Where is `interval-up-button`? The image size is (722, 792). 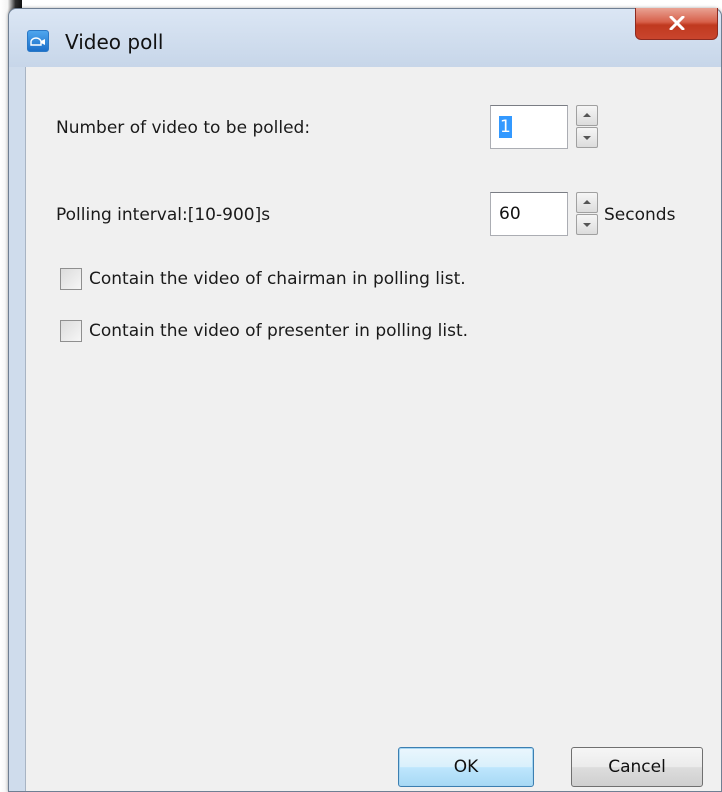
interval-up-button is located at coordinates (587, 202).